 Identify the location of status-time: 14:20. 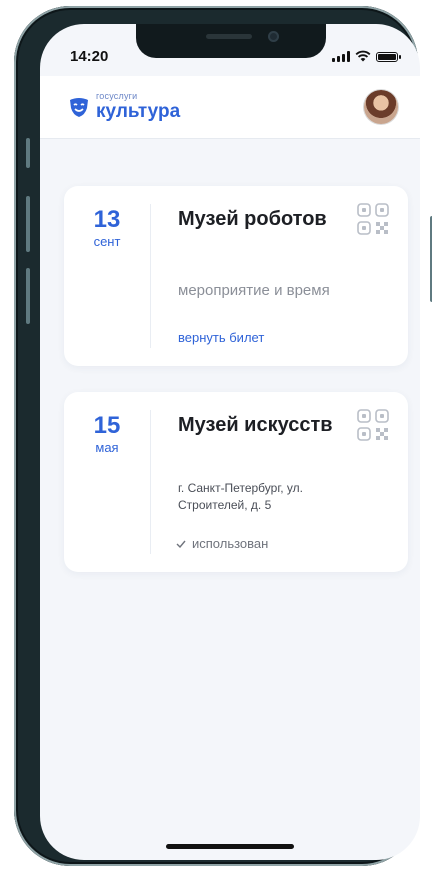
(89, 56).